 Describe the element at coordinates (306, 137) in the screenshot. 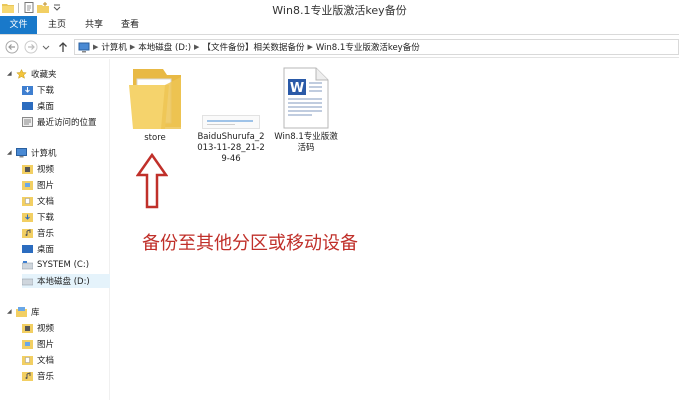

I see `file-name-line: Win8.1专业版激` at that location.